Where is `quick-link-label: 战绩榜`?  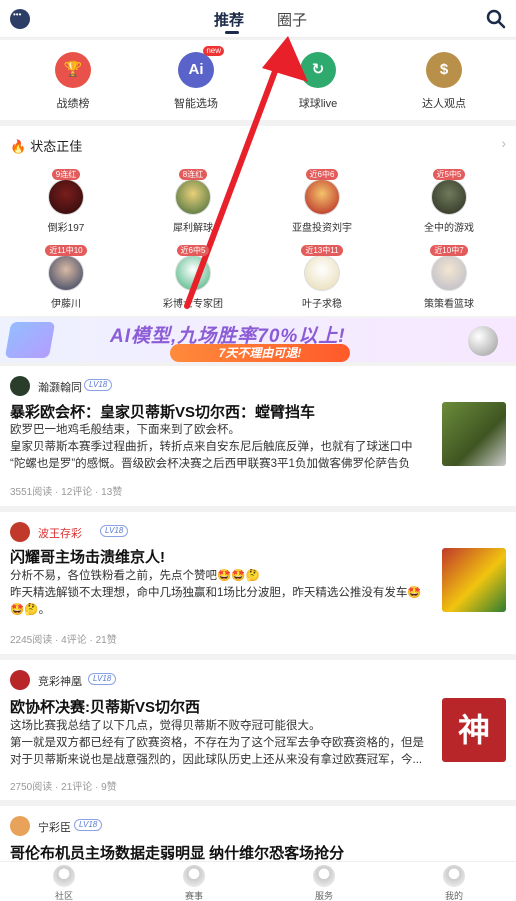 quick-link-label: 战绩榜 is located at coordinates (73, 104).